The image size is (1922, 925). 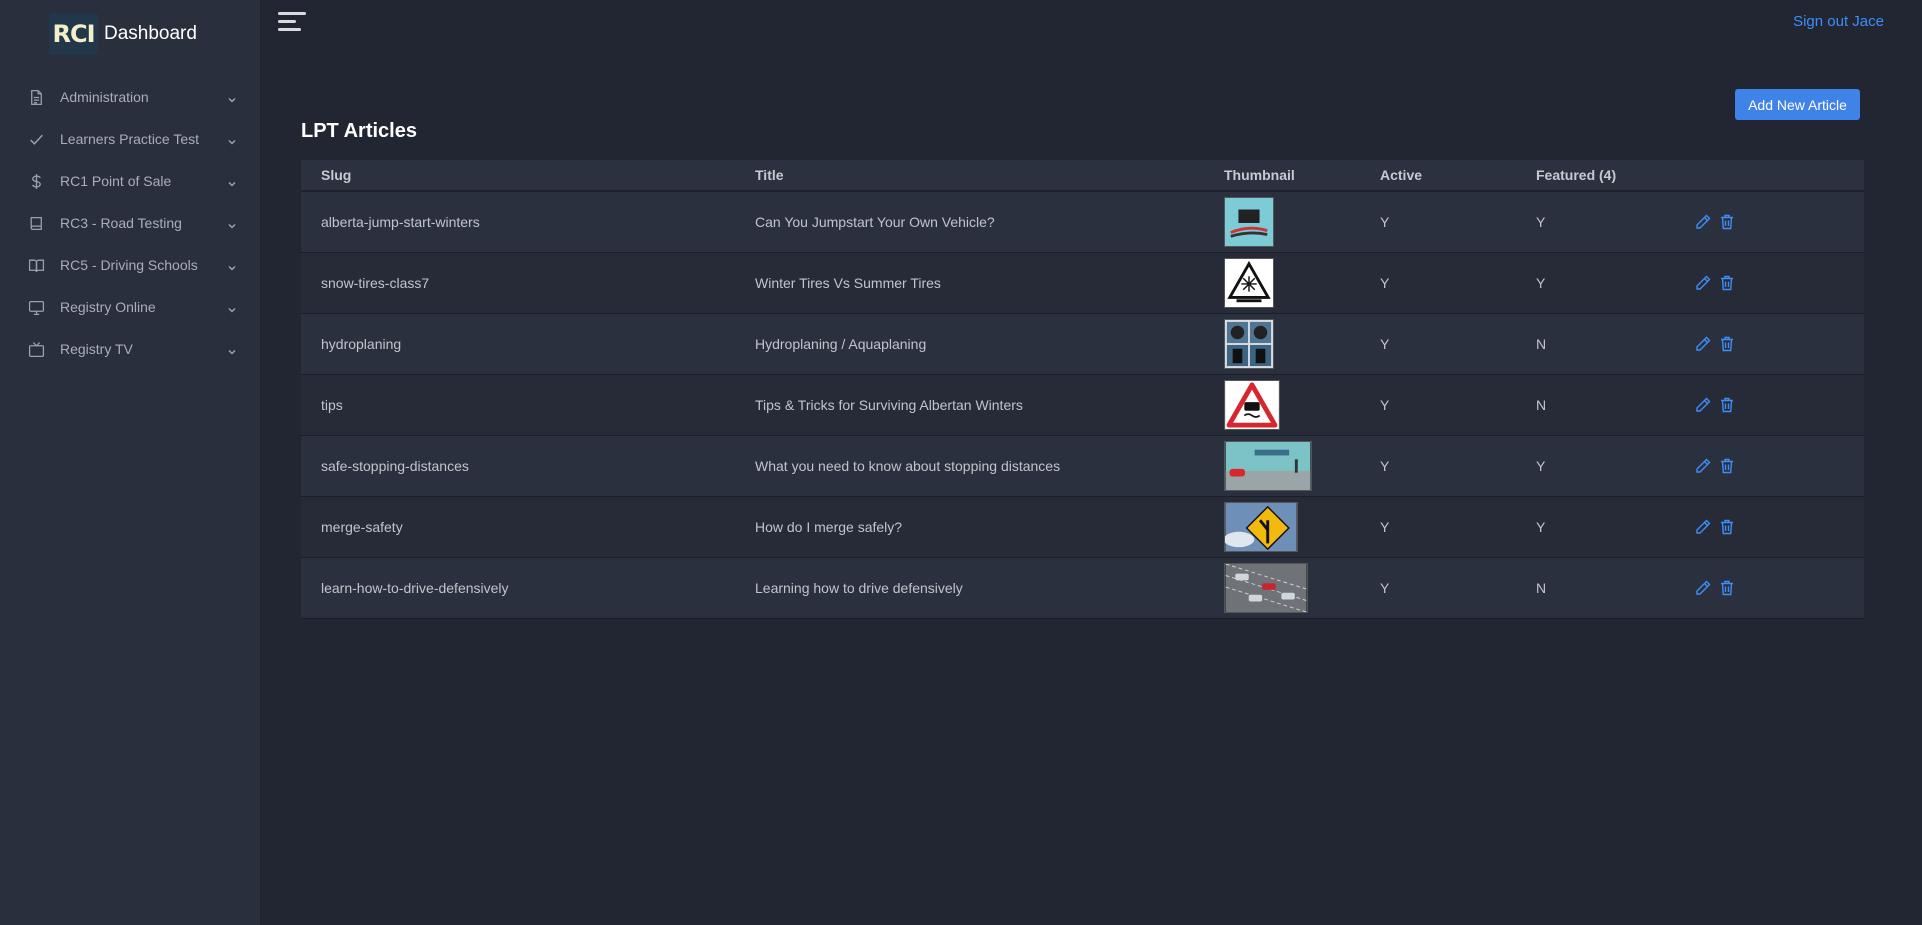 What do you see at coordinates (130, 33) in the screenshot?
I see `brand: RCI Dashboard` at bounding box center [130, 33].